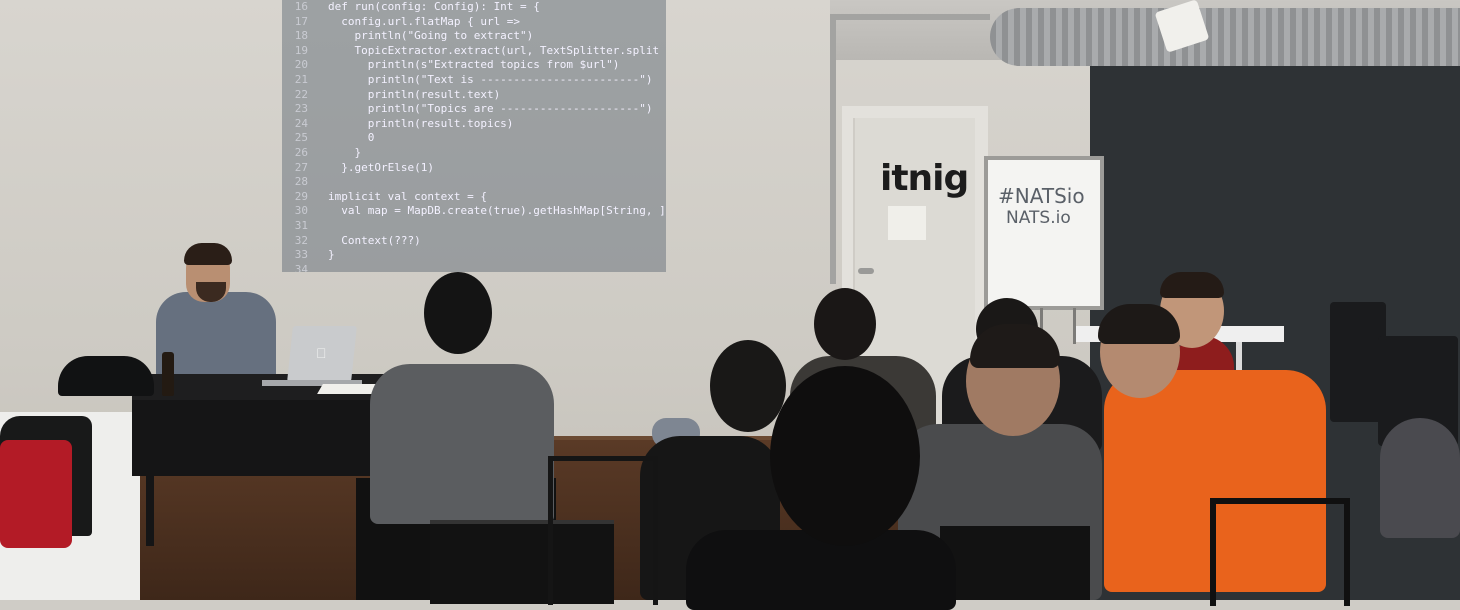  What do you see at coordinates (414, 94) in the screenshot?
I see `code-text: println(result.text)` at bounding box center [414, 94].